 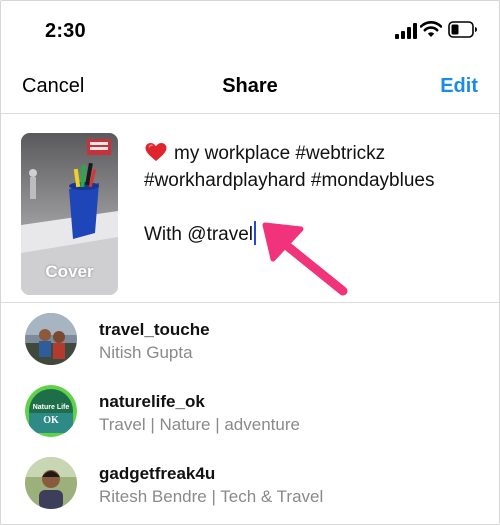 What do you see at coordinates (53, 86) in the screenshot?
I see `cancel-button: Cancel` at bounding box center [53, 86].